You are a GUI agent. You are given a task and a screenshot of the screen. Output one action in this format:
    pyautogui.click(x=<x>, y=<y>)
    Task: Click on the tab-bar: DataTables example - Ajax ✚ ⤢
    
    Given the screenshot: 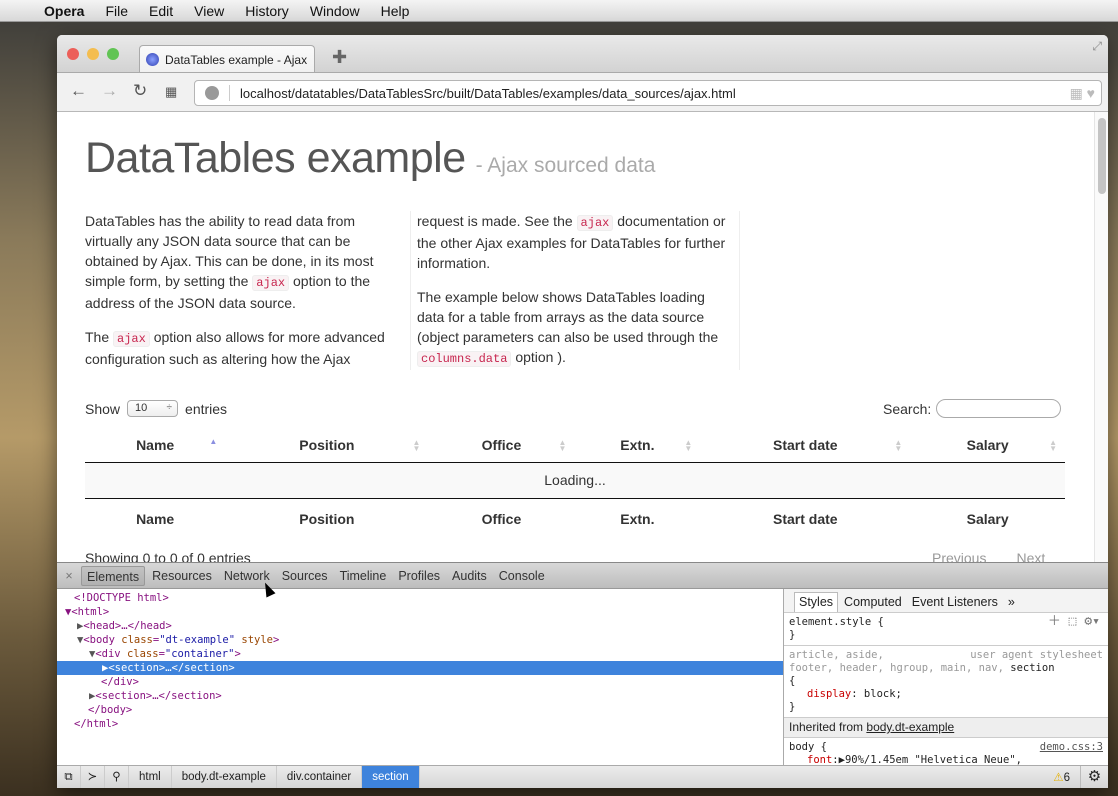 What is the action you would take?
    pyautogui.click(x=582, y=54)
    